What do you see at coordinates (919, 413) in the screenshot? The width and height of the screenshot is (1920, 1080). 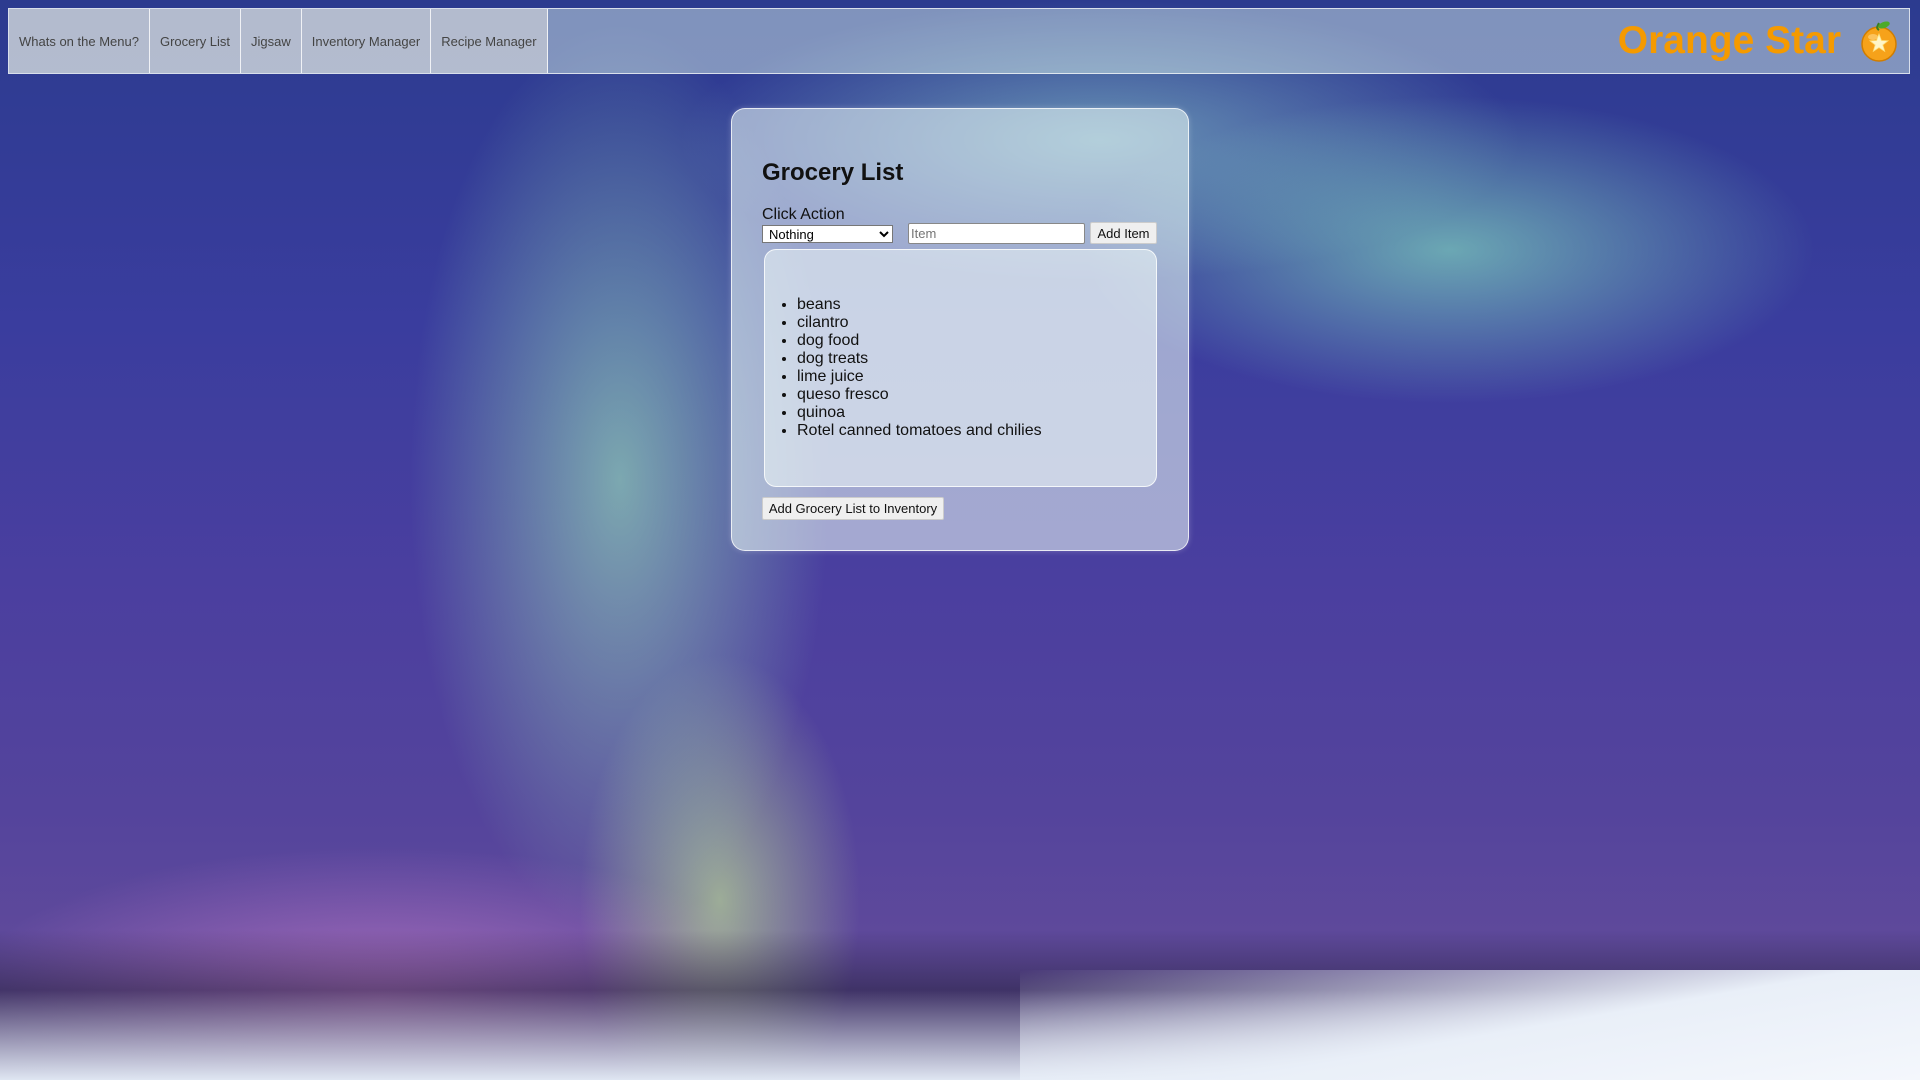 I see `list-item: quinoa` at bounding box center [919, 413].